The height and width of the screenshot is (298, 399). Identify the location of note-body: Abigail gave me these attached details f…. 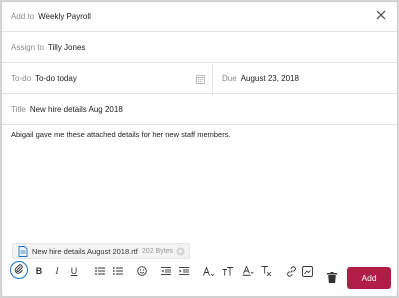
(199, 134).